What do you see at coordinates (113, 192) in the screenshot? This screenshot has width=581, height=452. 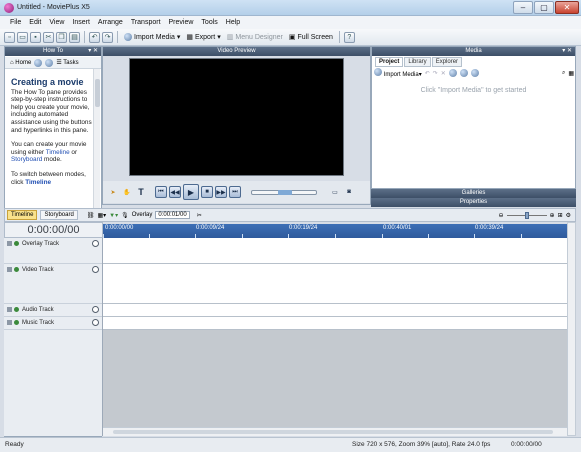 I see `pointer-tool-icon: ➤` at bounding box center [113, 192].